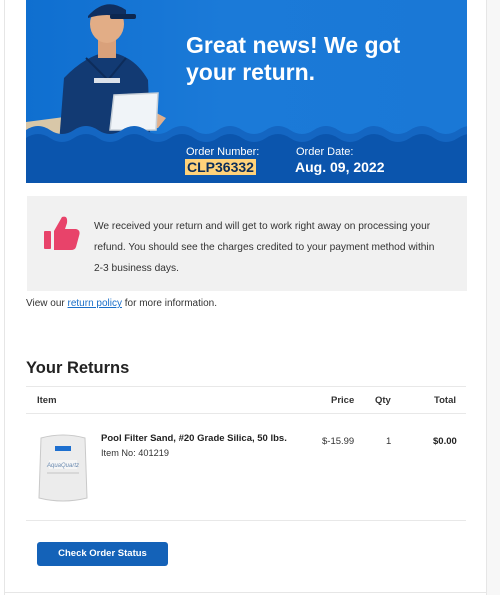 The height and width of the screenshot is (595, 500). Describe the element at coordinates (383, 400) in the screenshot. I see `column-header-qty: Qty` at that location.